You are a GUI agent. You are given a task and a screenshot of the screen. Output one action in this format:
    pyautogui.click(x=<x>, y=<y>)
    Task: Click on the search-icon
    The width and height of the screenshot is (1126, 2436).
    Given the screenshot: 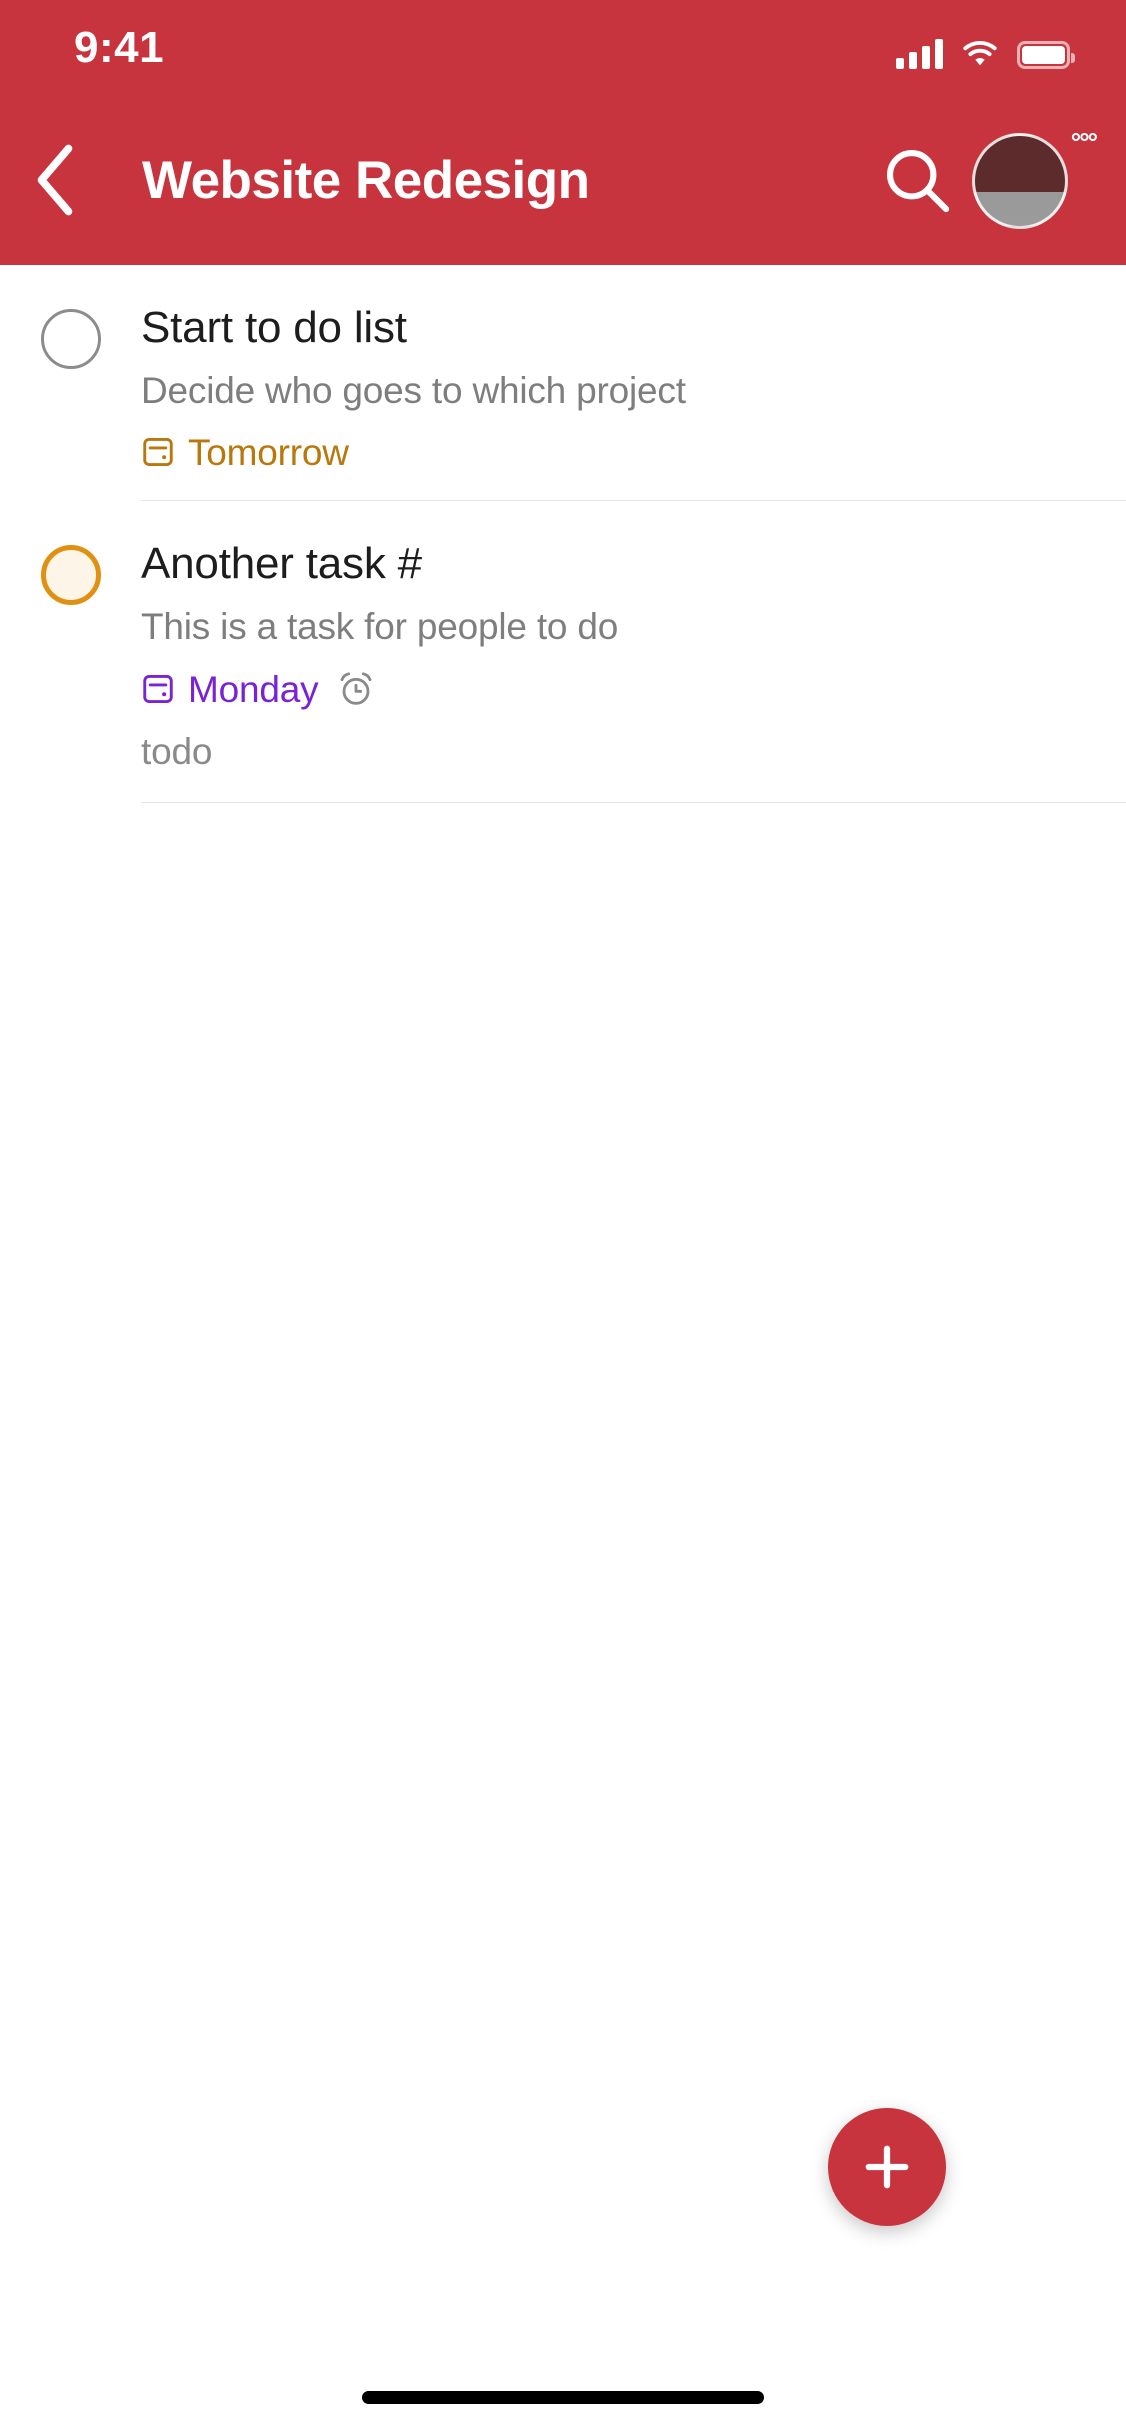 What is the action you would take?
    pyautogui.click(x=918, y=181)
    